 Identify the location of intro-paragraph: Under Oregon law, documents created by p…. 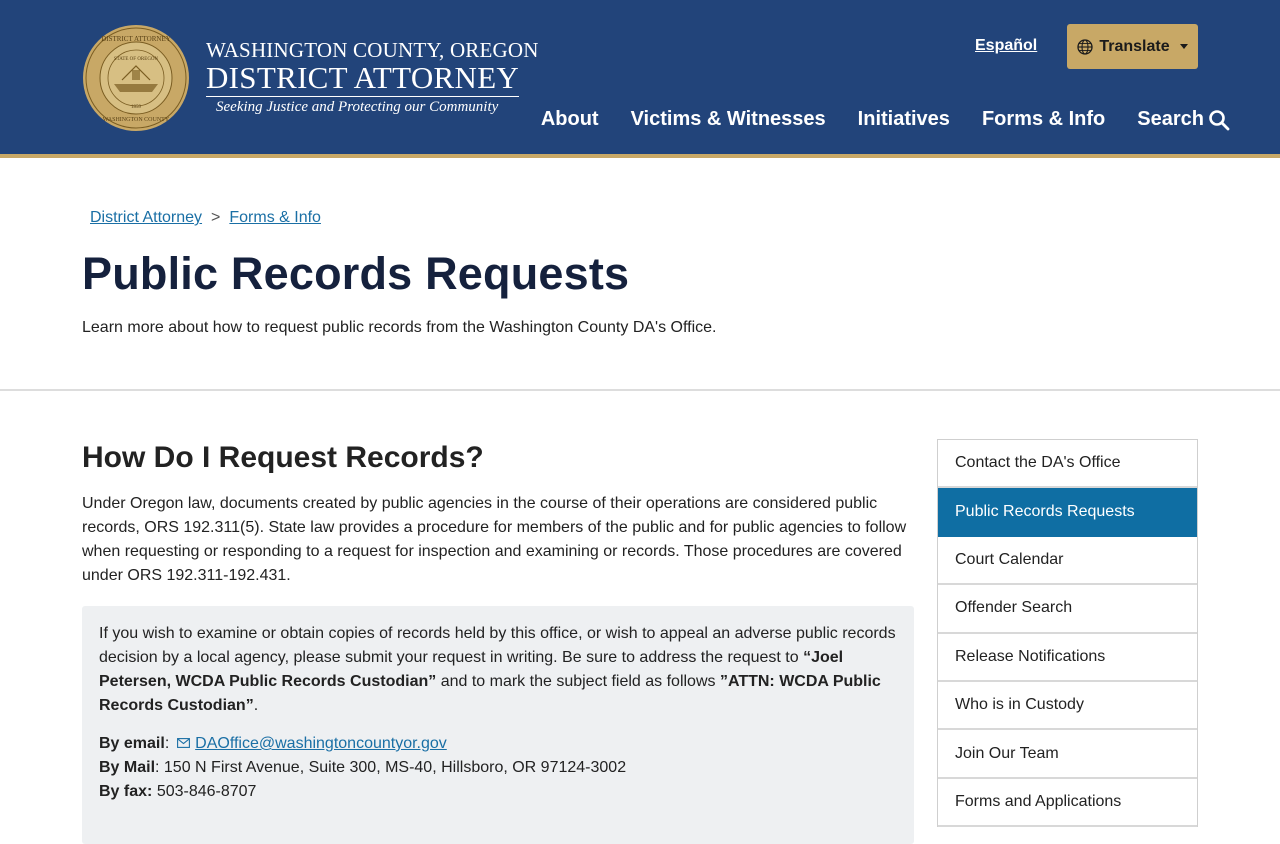
(494, 539).